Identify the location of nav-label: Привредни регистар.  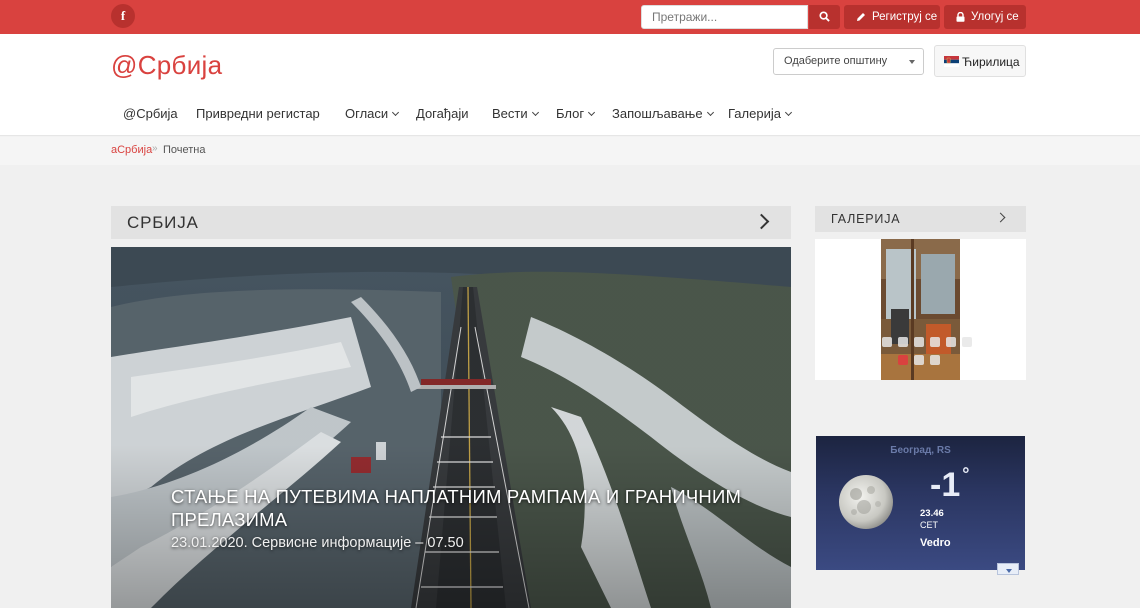
(258, 113).